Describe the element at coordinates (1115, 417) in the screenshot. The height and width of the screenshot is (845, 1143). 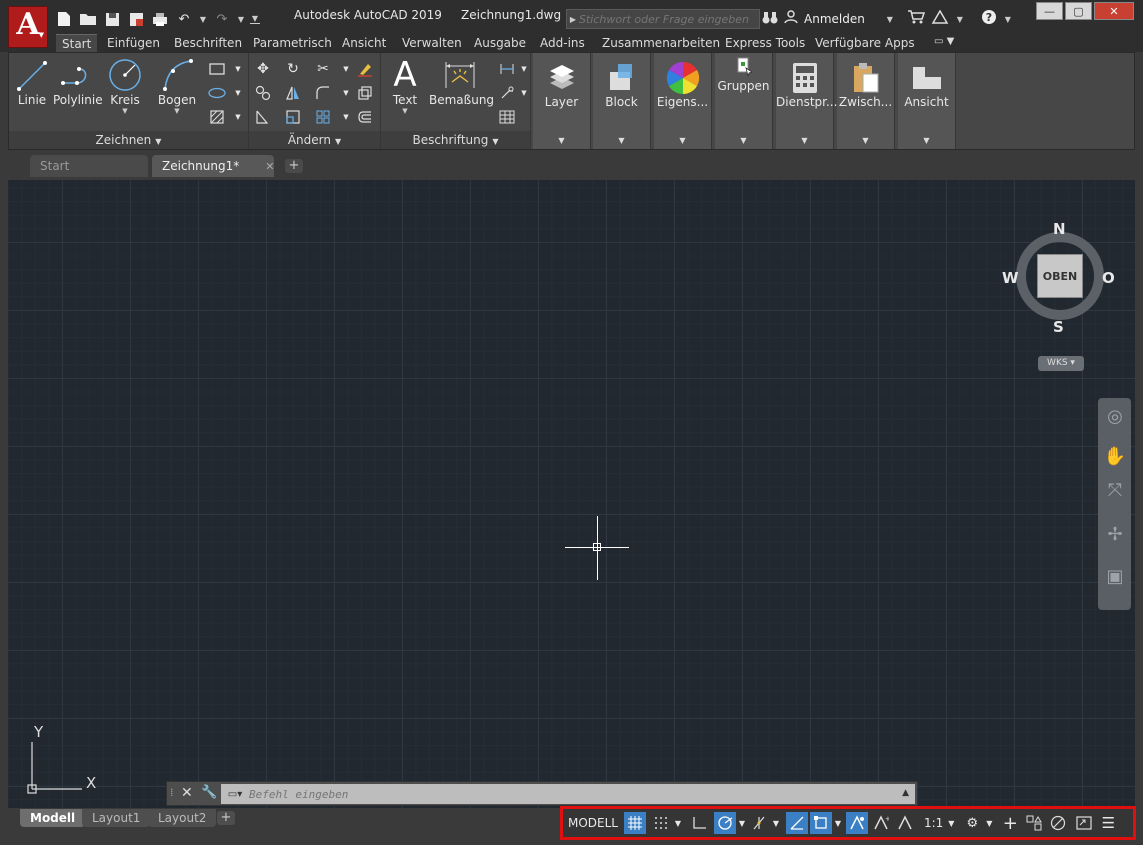
I see `steering-wheel-icon: ◎` at that location.